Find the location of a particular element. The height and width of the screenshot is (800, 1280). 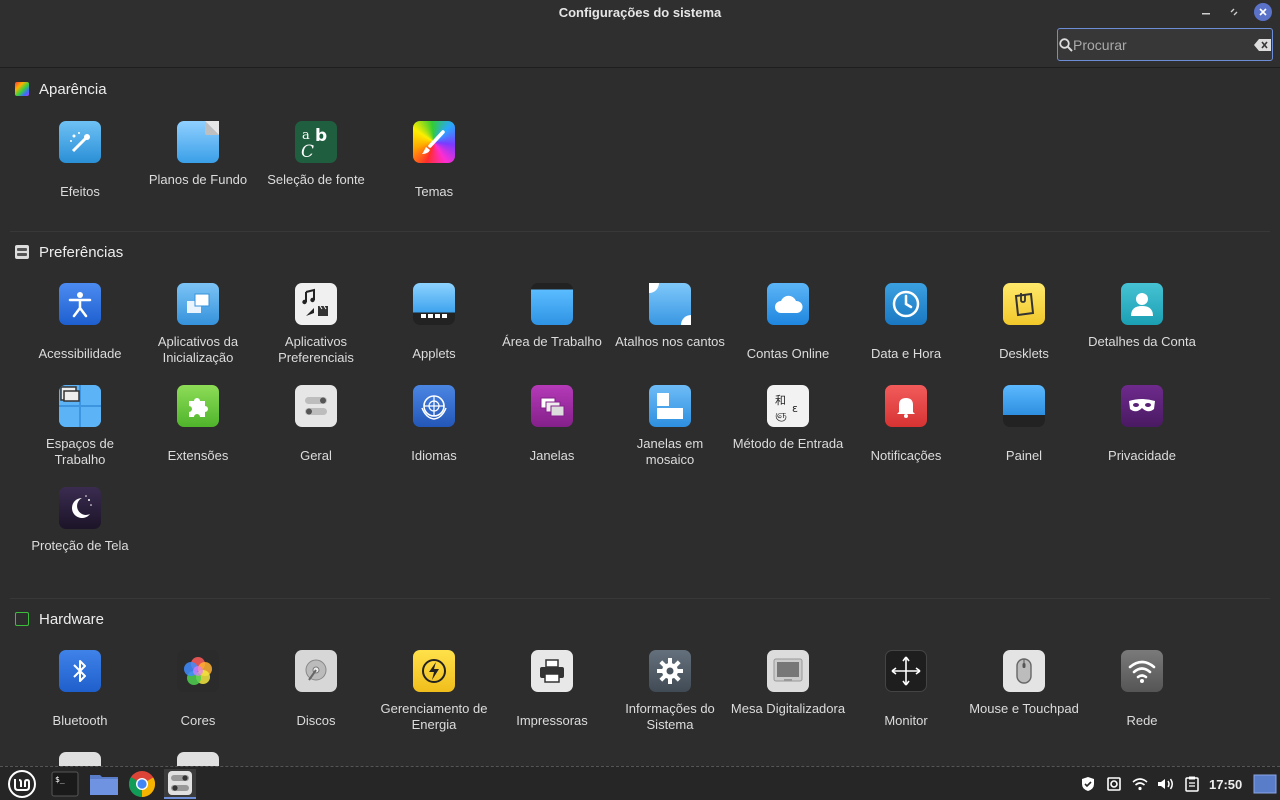

system-settings-task is located at coordinates (180, 784).